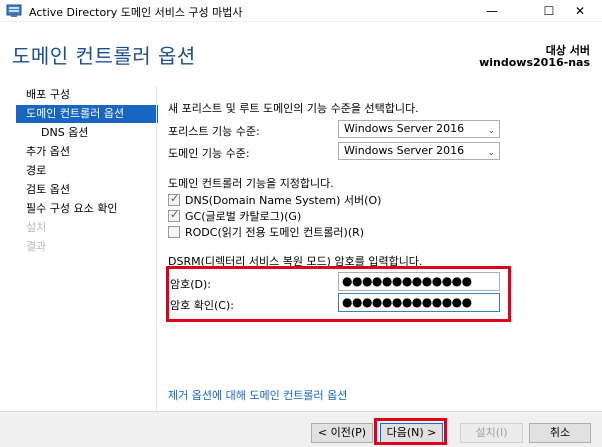 The width and height of the screenshot is (602, 447). Describe the element at coordinates (251, 183) in the screenshot. I see `capabilities-heading: 도메인 컨트롤러 기능을 지정합니다.` at that location.